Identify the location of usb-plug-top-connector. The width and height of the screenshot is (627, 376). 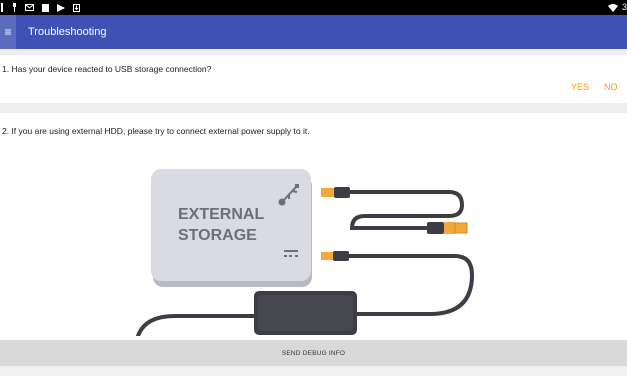
(327, 192).